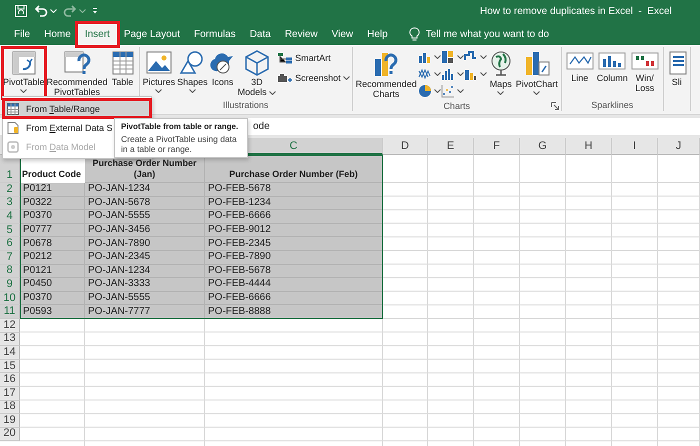 This screenshot has height=446, width=700. What do you see at coordinates (77, 63) in the screenshot?
I see `recommended-pivot-table-icon` at bounding box center [77, 63].